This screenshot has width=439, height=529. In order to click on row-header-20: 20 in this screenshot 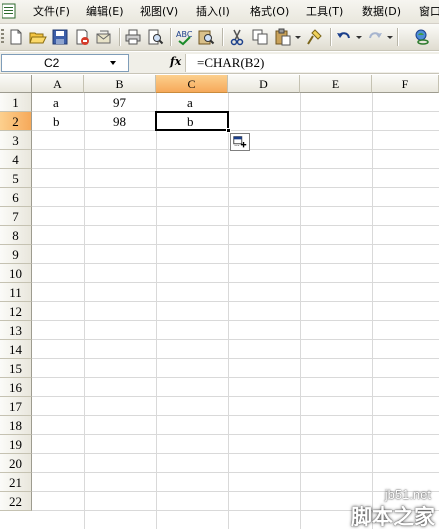, I will do `click(16, 463)`.